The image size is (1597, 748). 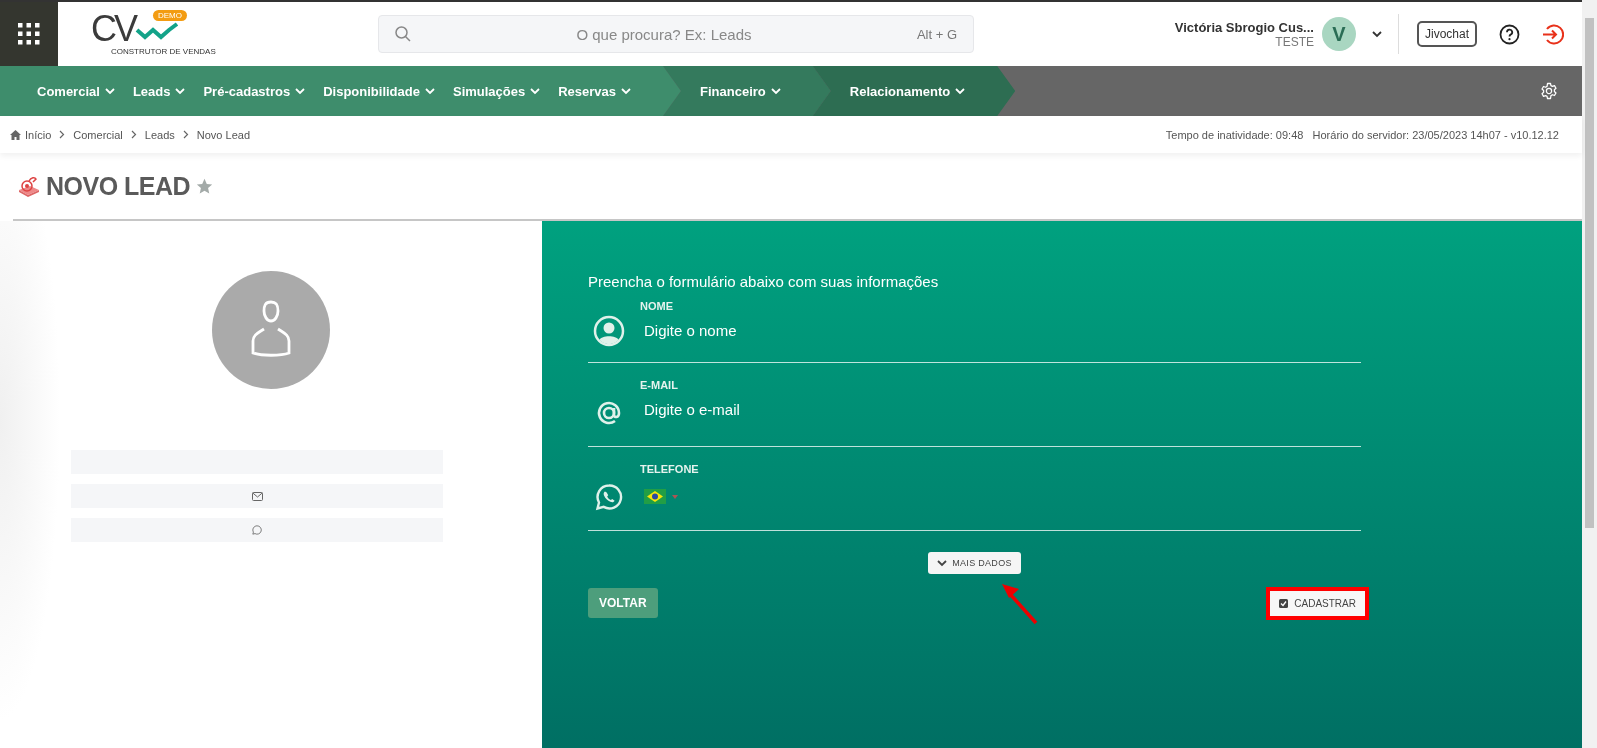 I want to click on breadcrumb-link: Início, so click(x=31, y=134).